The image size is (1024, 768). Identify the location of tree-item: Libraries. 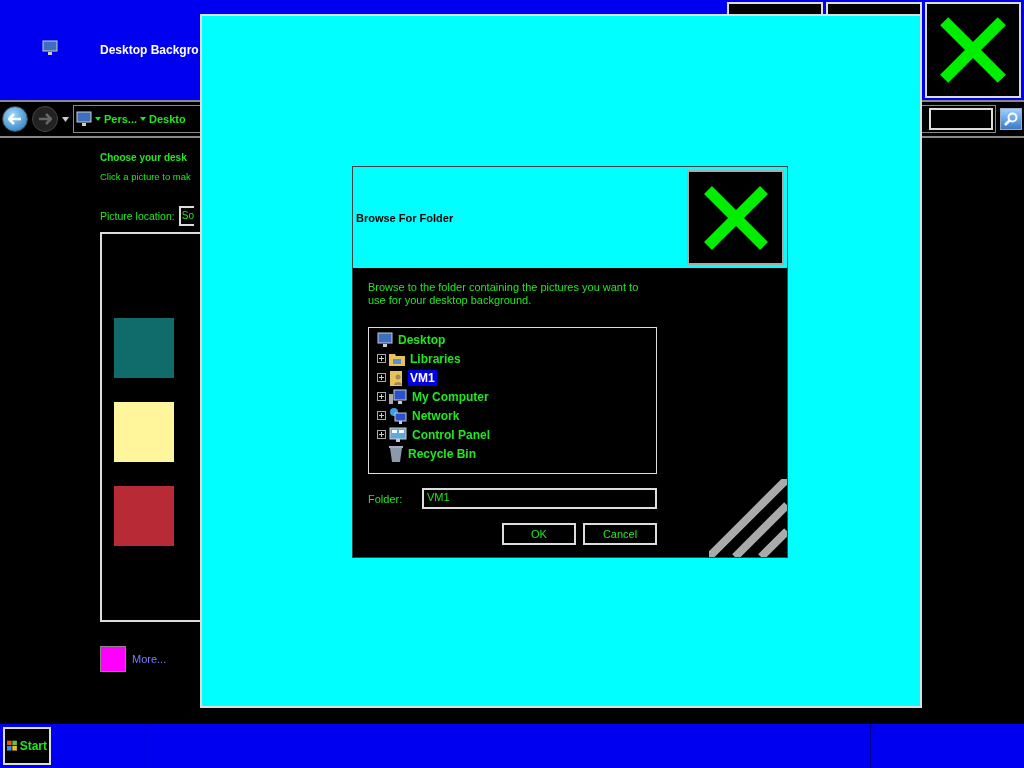
(435, 358).